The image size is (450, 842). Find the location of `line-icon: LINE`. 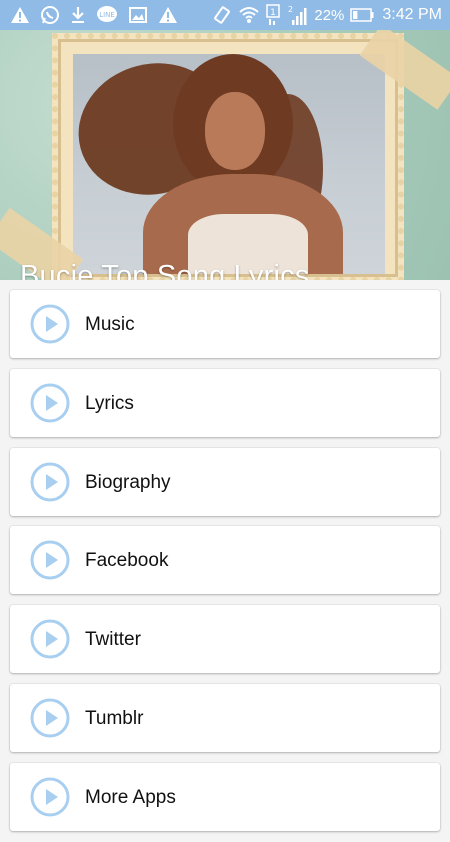

line-icon: LINE is located at coordinates (107, 15).